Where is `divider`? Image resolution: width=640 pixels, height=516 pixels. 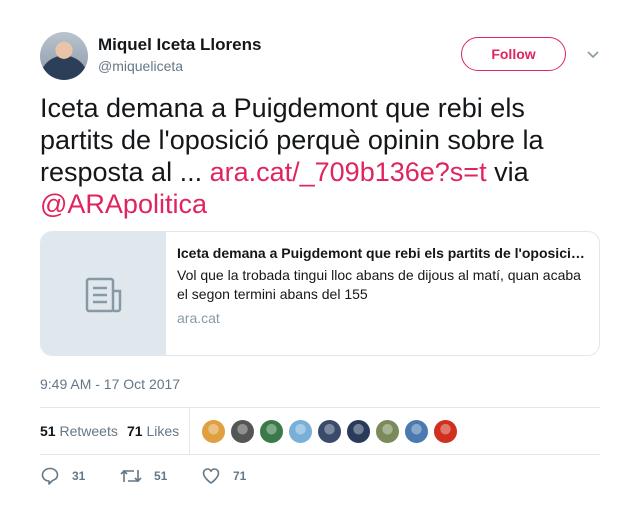 divider is located at coordinates (320, 454).